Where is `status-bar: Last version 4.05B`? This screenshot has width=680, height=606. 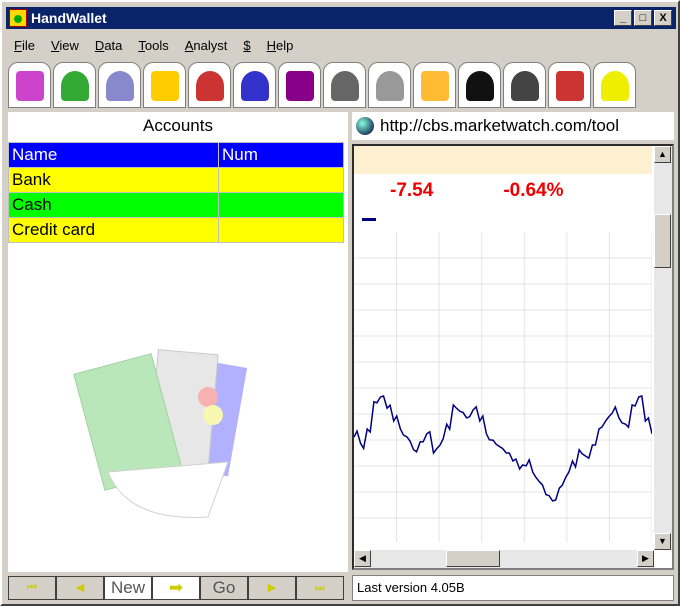 status-bar: Last version 4.05B is located at coordinates (513, 588).